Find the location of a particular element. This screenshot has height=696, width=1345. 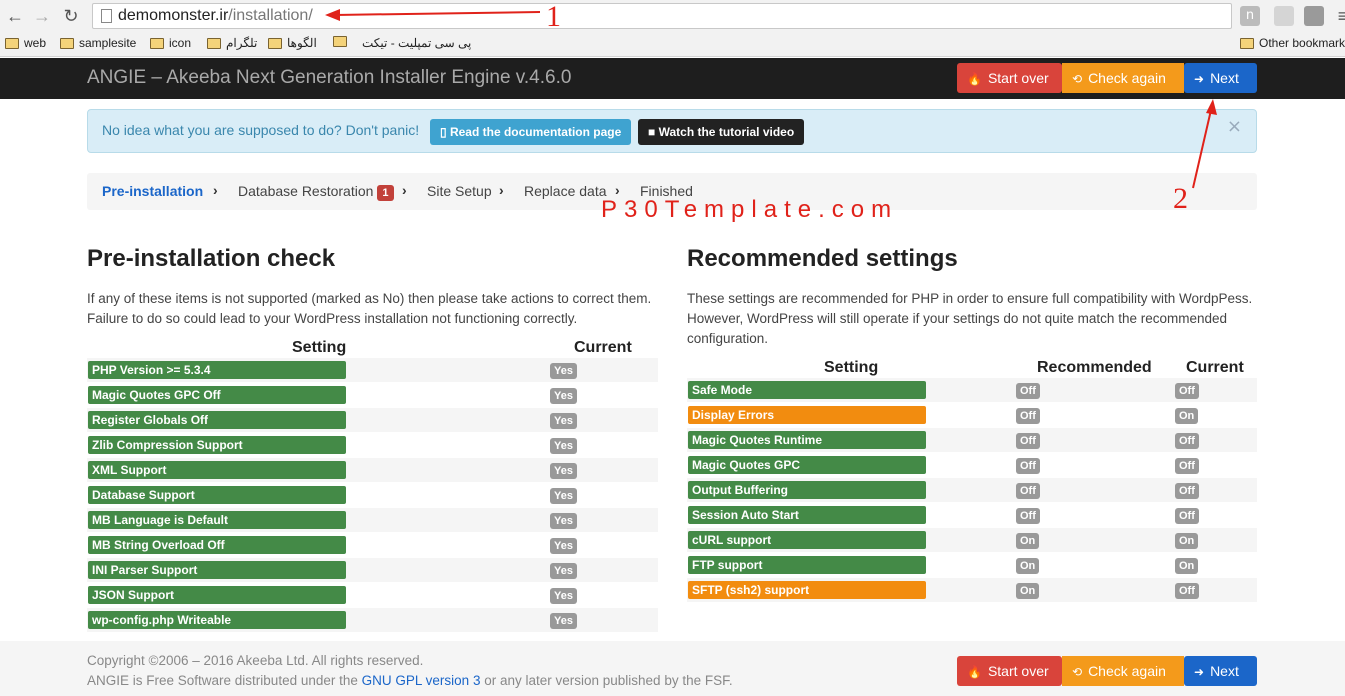

other-bookmarks: Other bookmarks is located at coordinates (1292, 43).